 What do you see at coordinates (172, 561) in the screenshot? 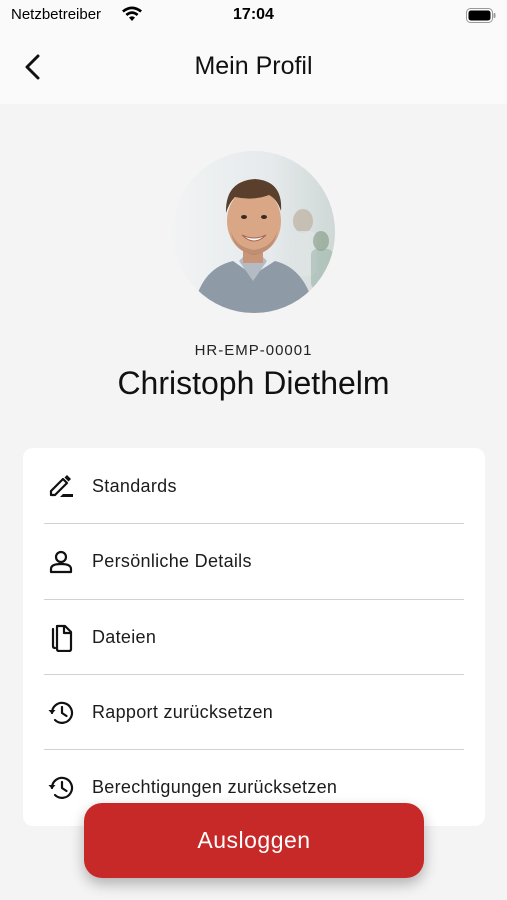
I see `menu-item-label: Persönliche Details` at bounding box center [172, 561].